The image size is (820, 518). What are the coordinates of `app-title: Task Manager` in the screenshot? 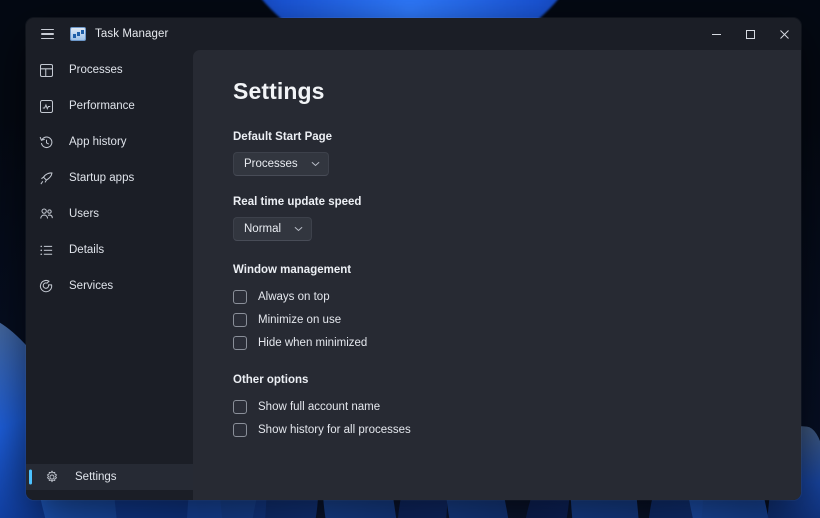 It's located at (132, 34).